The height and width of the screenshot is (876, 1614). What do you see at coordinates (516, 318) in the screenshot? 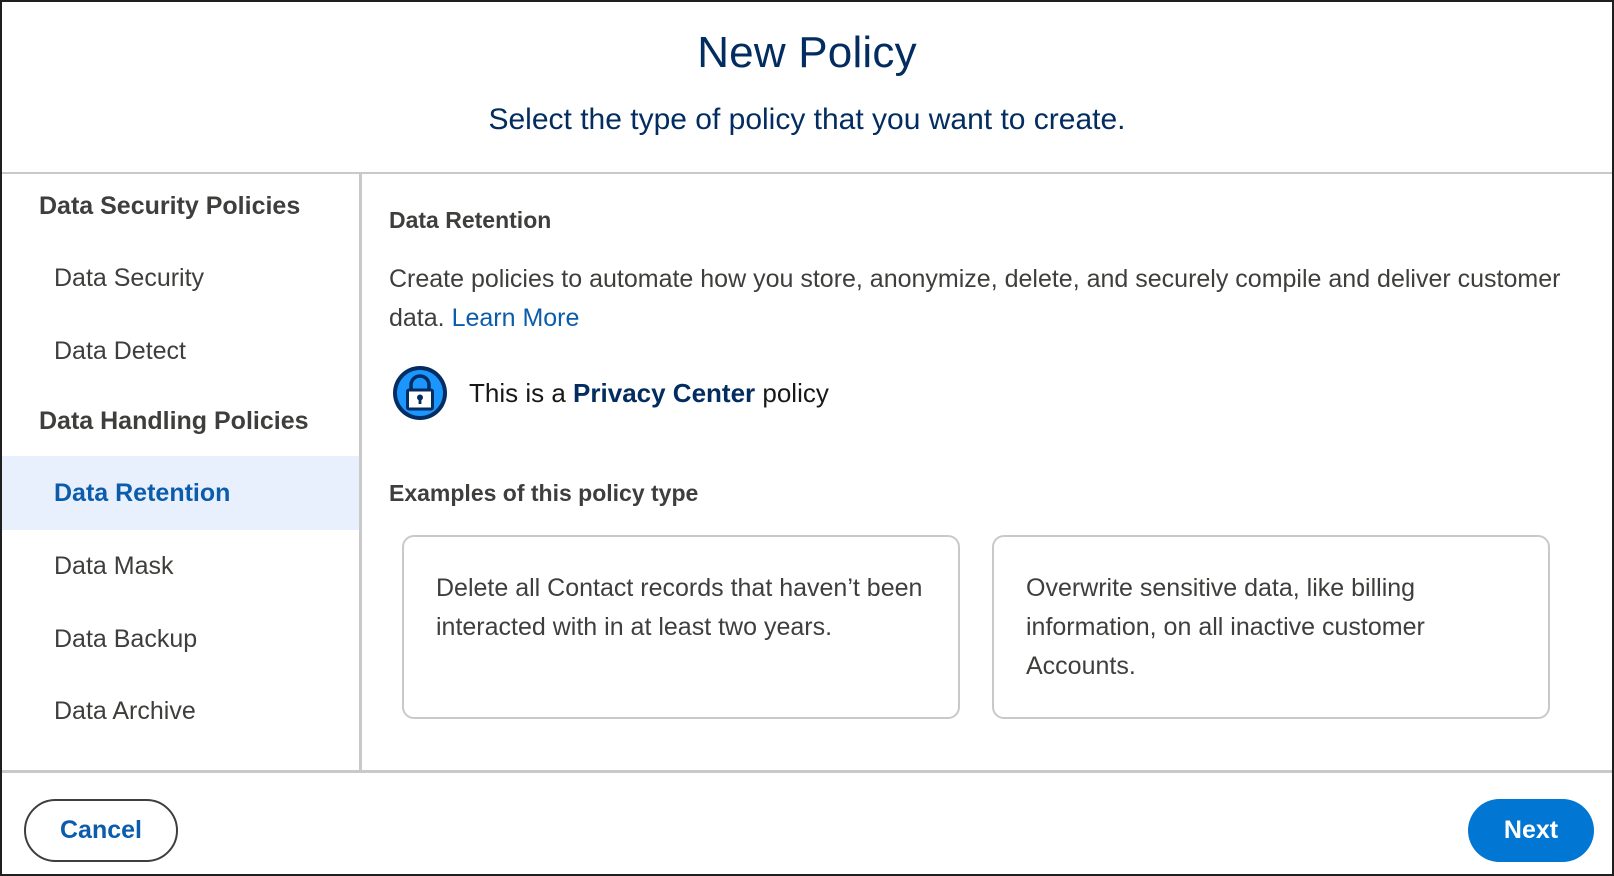
I see `learn-more-link: Learn More` at bounding box center [516, 318].